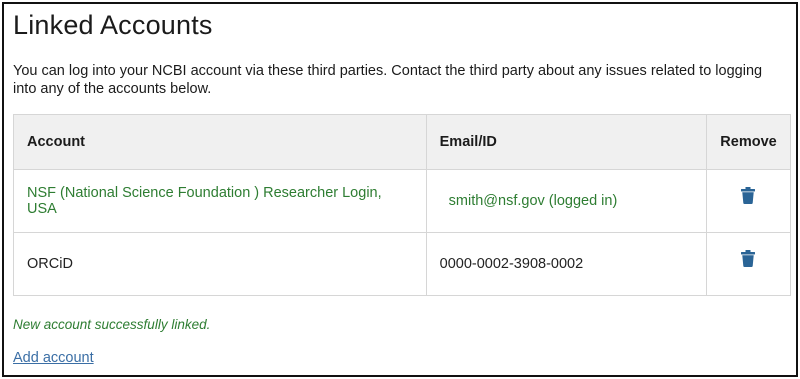 Image resolution: width=800 pixels, height=379 pixels. Describe the element at coordinates (566, 142) in the screenshot. I see `column-header-email: Email/ID` at that location.